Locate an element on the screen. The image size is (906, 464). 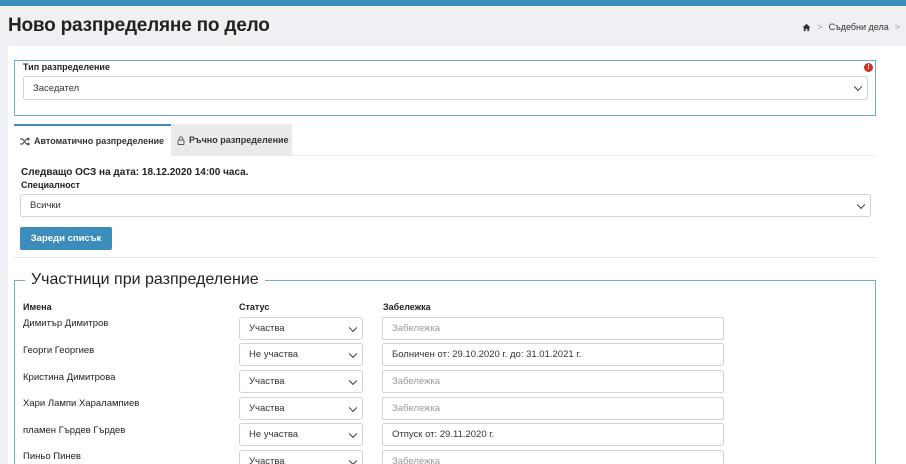
tab-manual-label: Ръчно разпределение is located at coordinates (239, 140).